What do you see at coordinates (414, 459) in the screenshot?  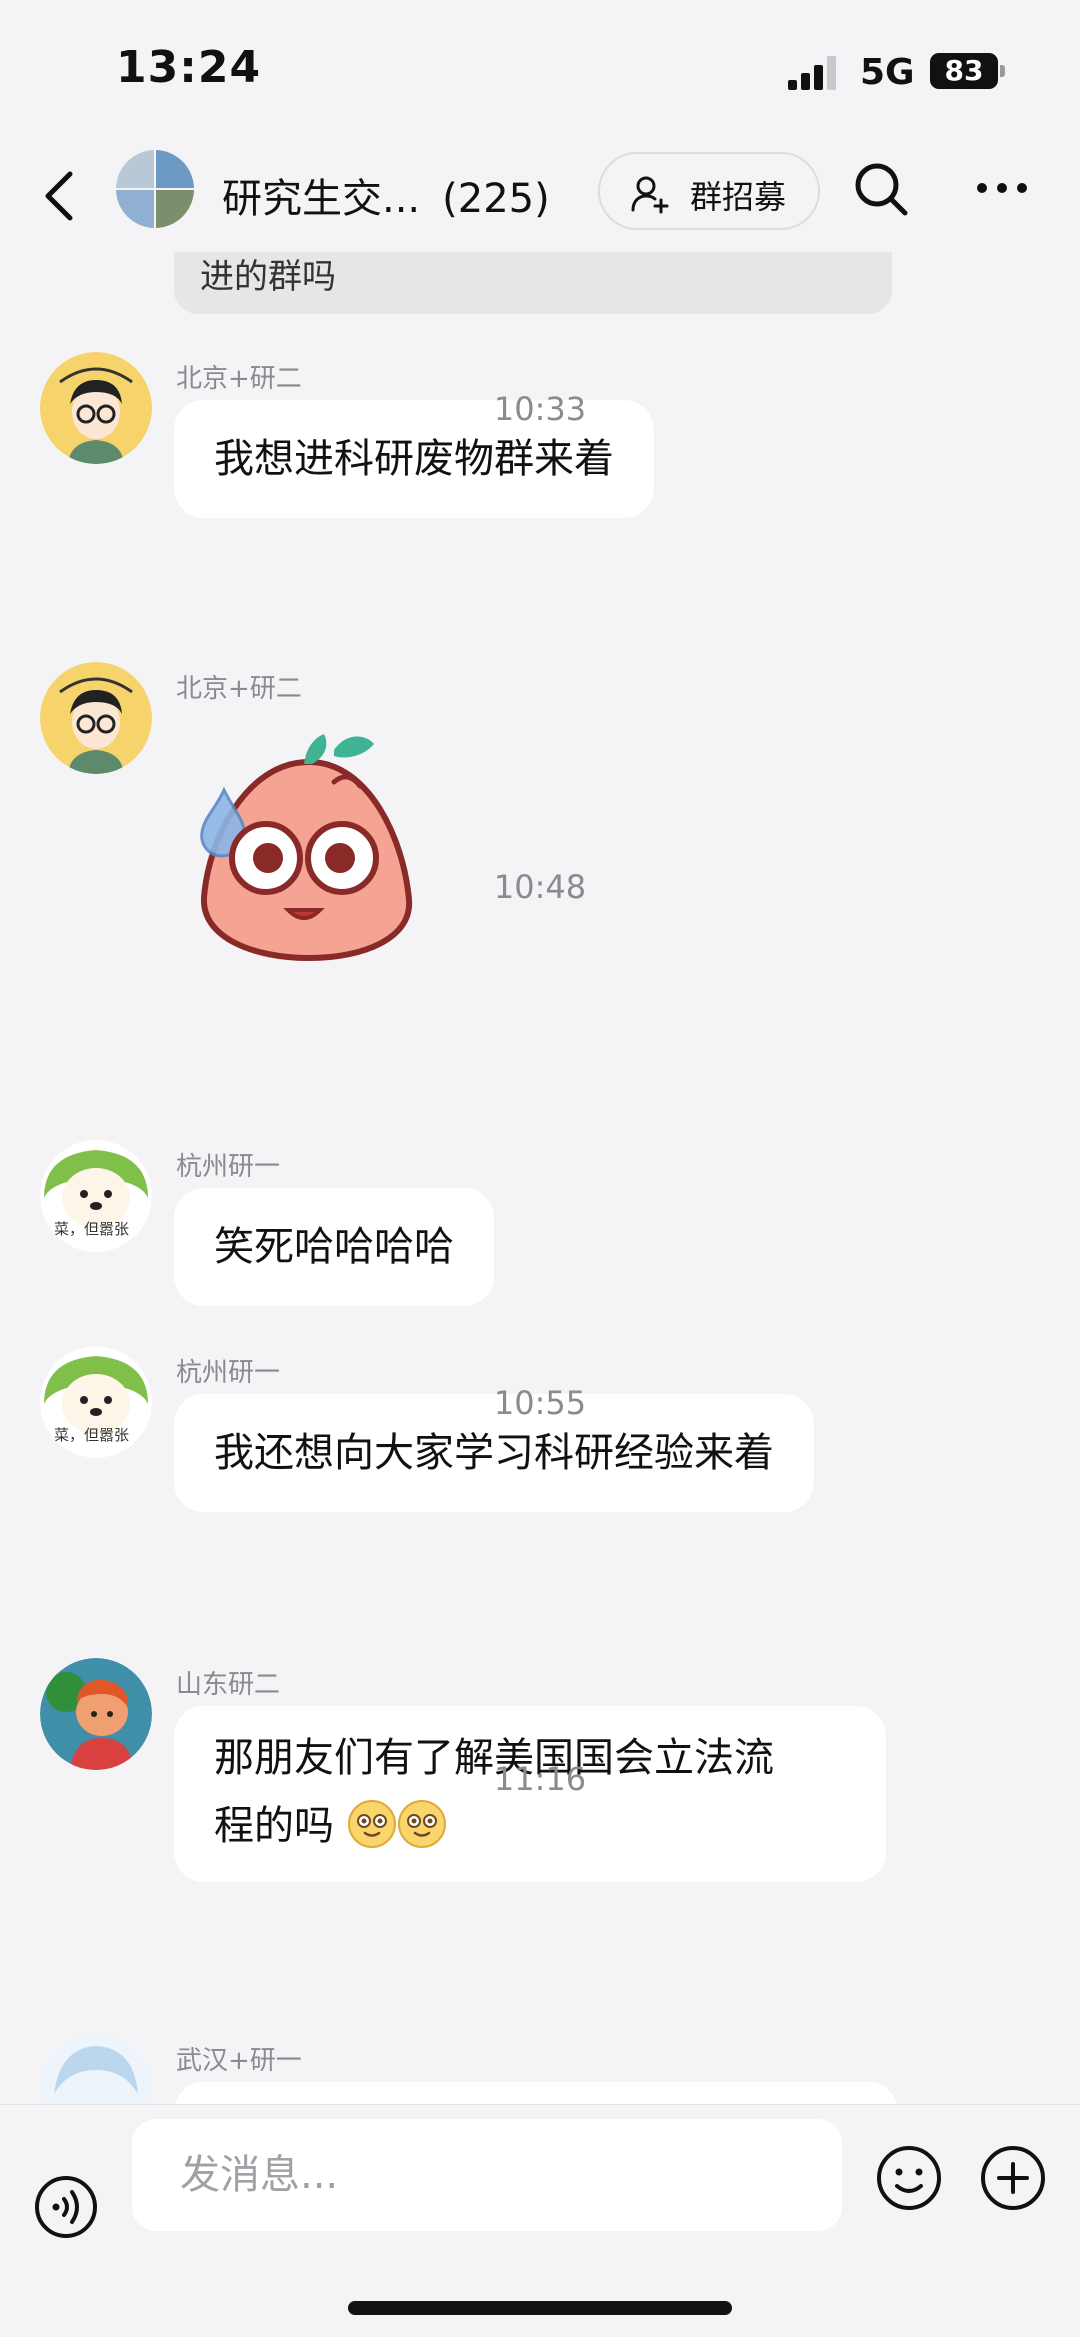 I see `message-text: 我想进科研废物群来着` at bounding box center [414, 459].